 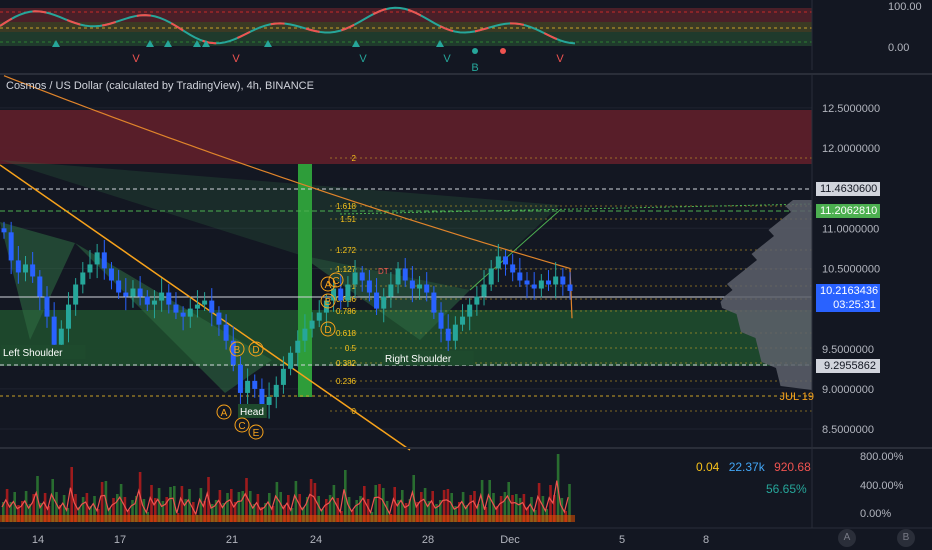 I want to click on volume-base-band, so click(x=287, y=518).